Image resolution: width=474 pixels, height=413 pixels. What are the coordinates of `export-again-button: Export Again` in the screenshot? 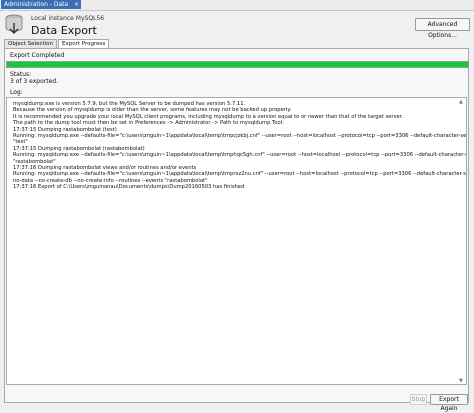 It's located at (449, 403).